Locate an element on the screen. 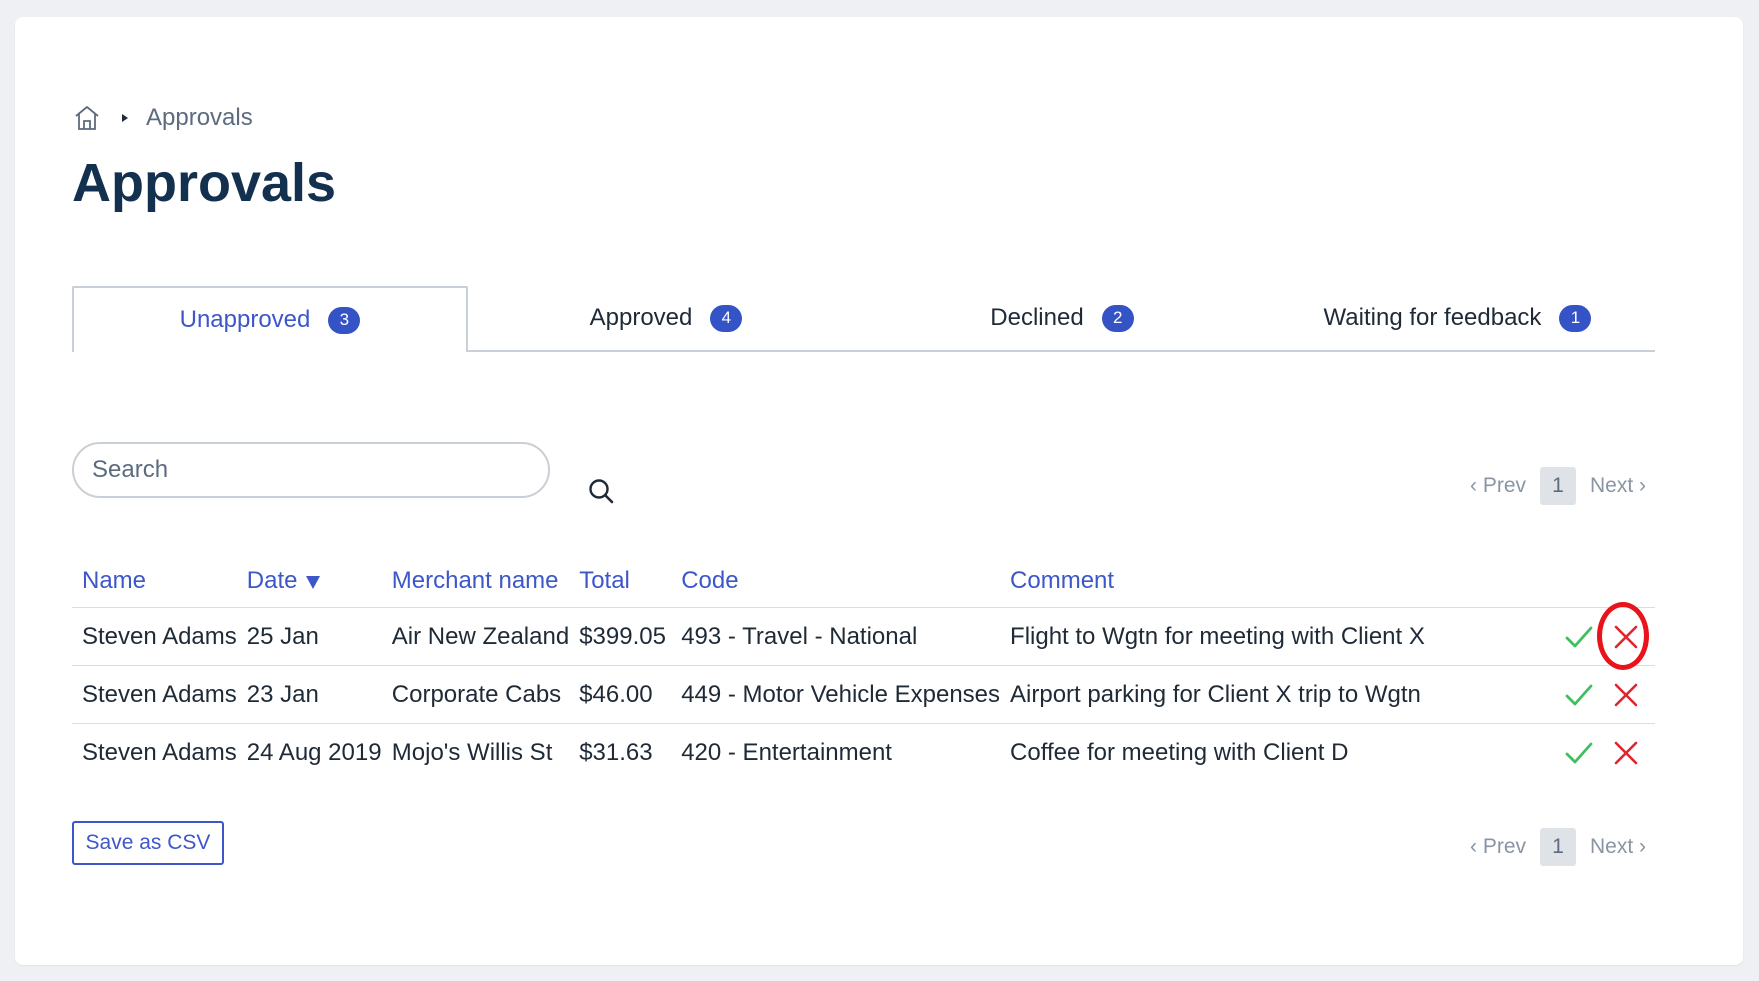 The height and width of the screenshot is (981, 1759). count-badge: 4 is located at coordinates (726, 318).